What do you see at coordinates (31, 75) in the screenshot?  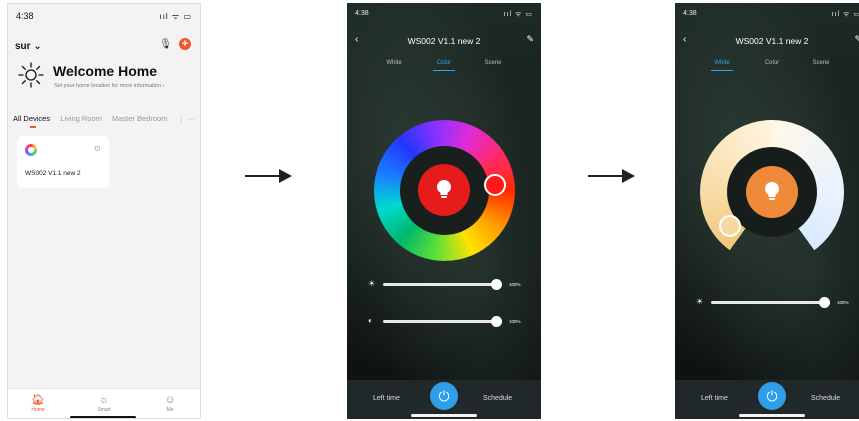 I see `sun-icon` at bounding box center [31, 75].